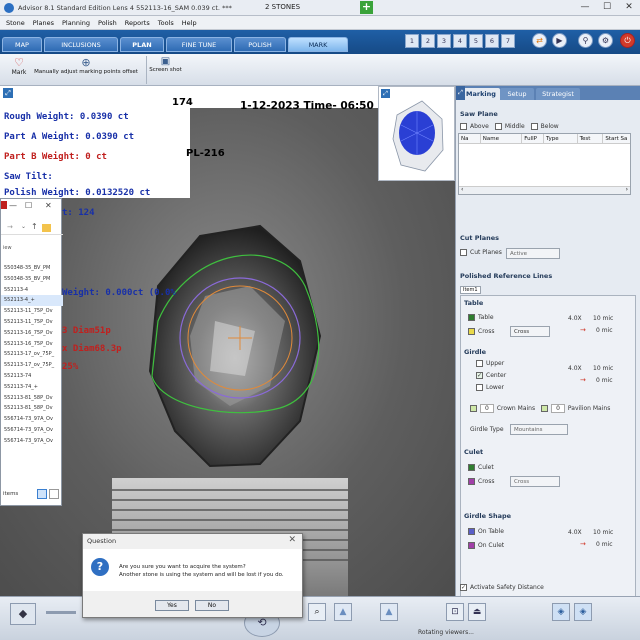  I want to click on menu-item-planes: Planes, so click(43, 23).